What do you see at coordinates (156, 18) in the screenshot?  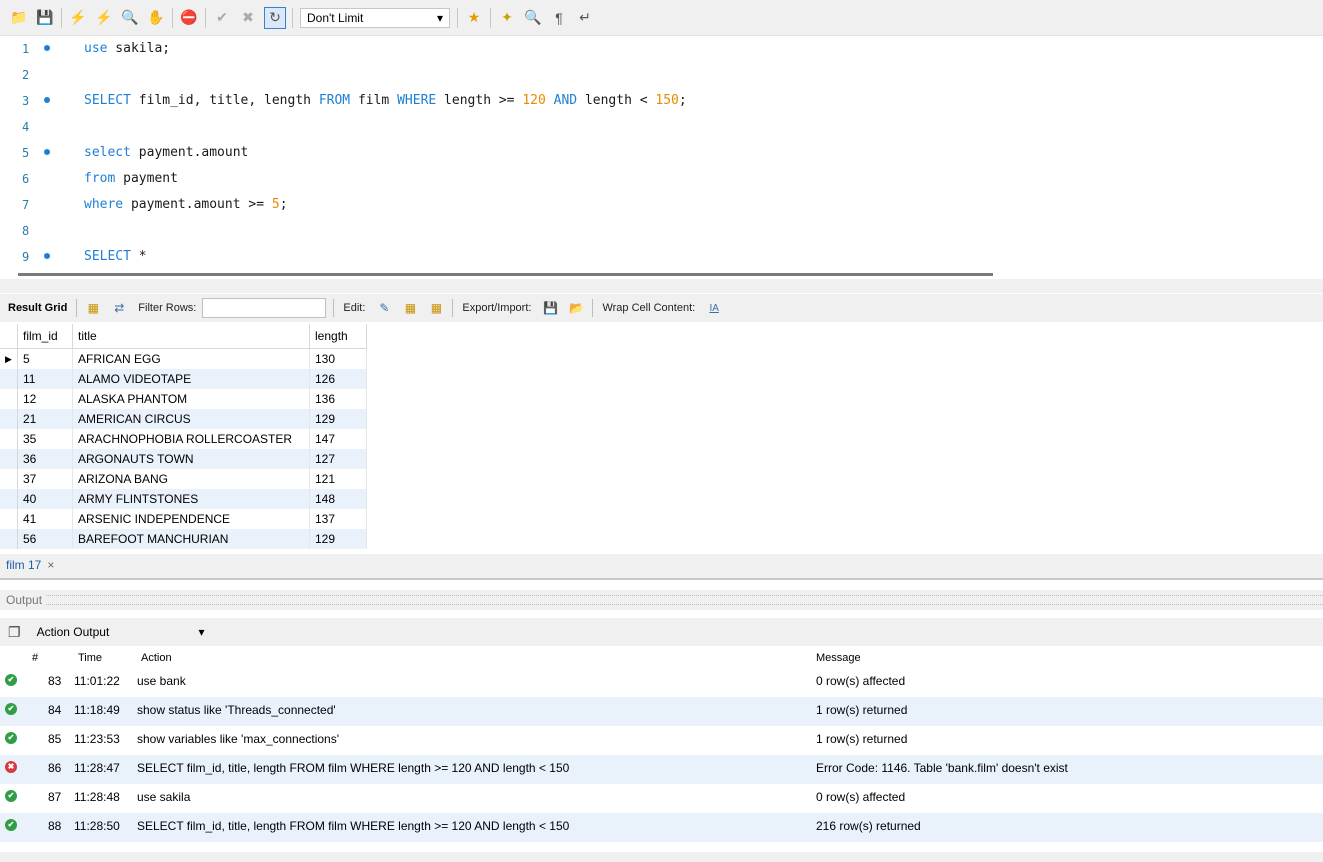 I see `stop-icon: ✋` at bounding box center [156, 18].